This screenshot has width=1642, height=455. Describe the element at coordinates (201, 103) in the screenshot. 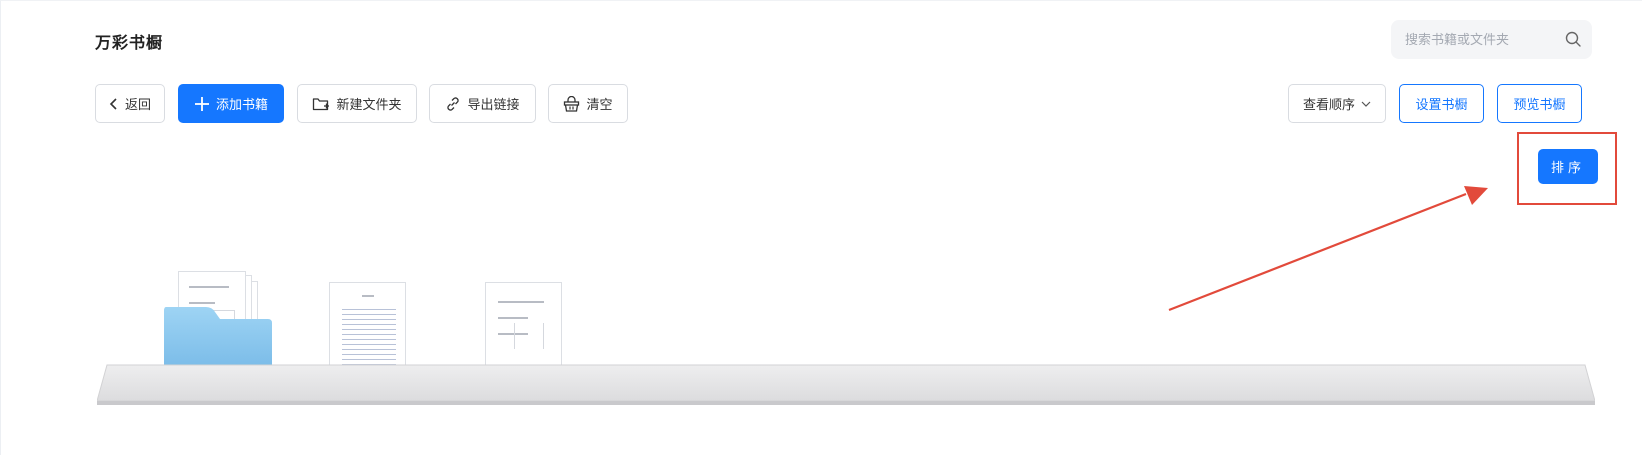

I see `plus-icon` at that location.